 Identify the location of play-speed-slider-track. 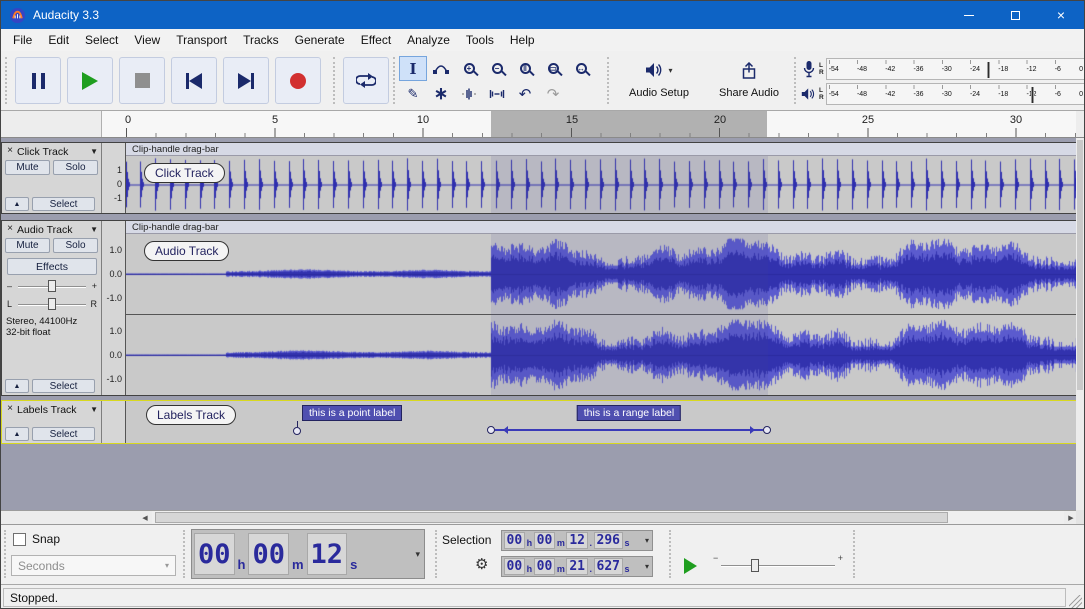
(778, 566).